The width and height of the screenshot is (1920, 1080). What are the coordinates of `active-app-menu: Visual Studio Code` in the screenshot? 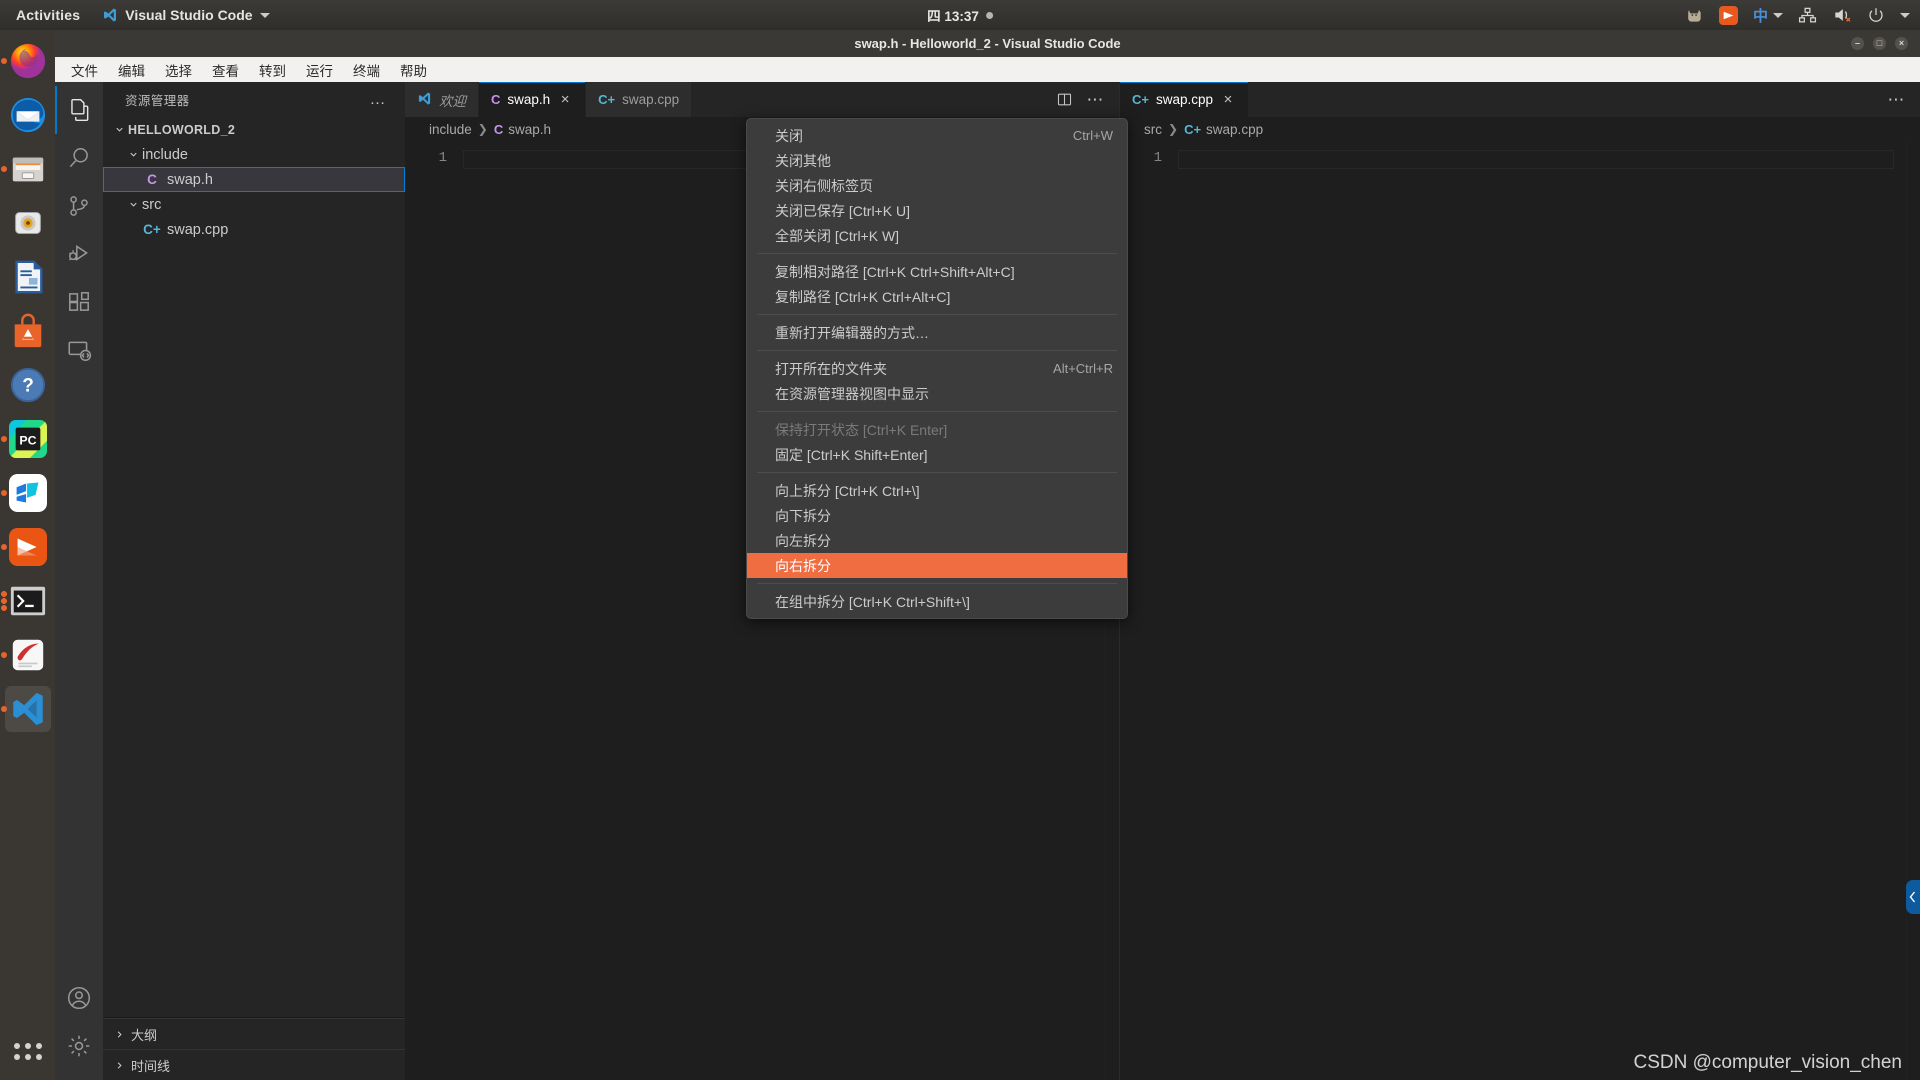 It's located at (185, 15).